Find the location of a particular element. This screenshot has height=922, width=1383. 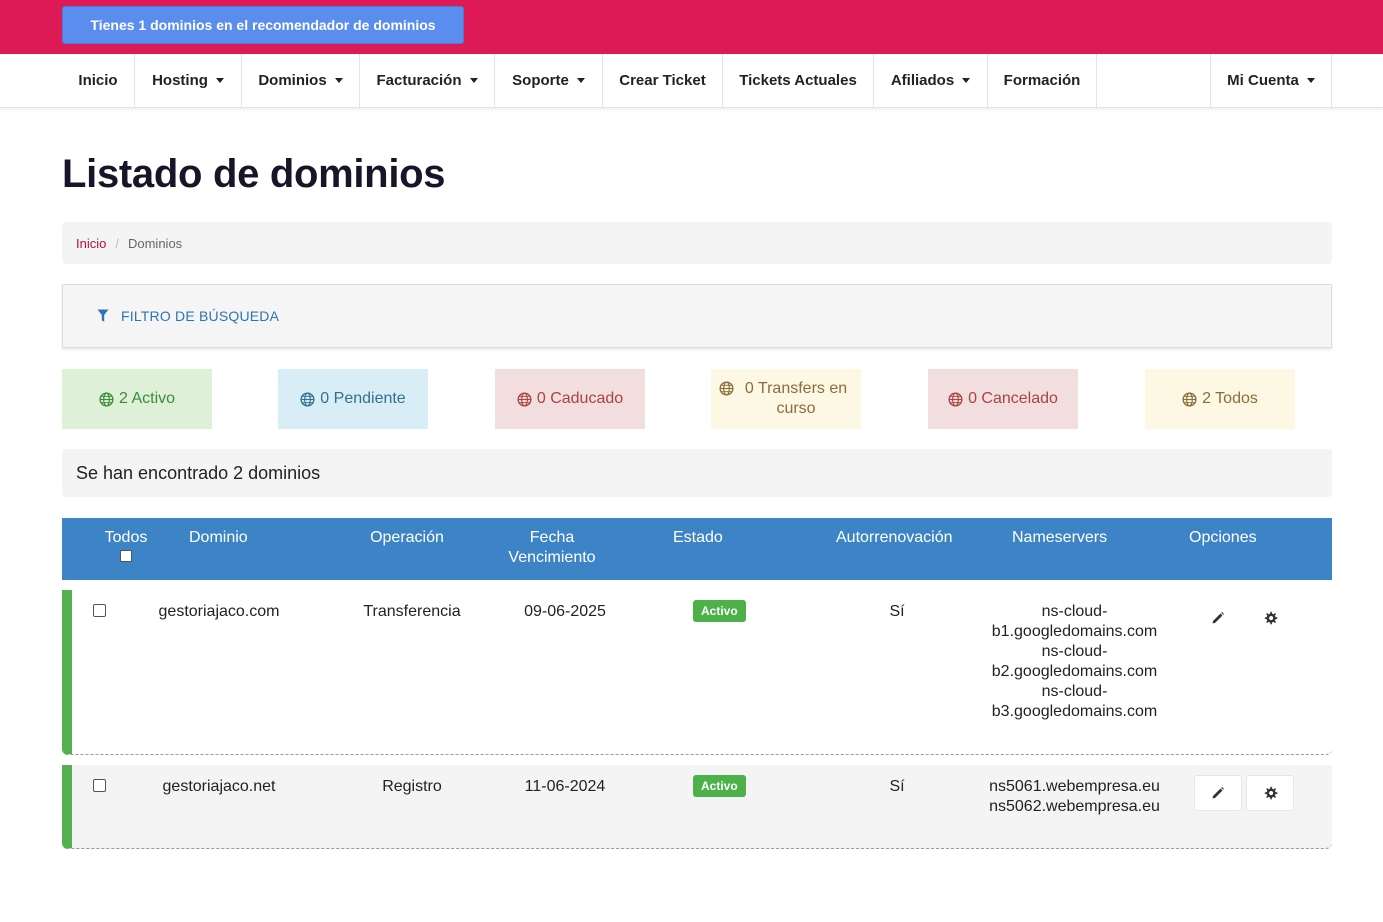

nav-item-label: Afiliados is located at coordinates (922, 80).